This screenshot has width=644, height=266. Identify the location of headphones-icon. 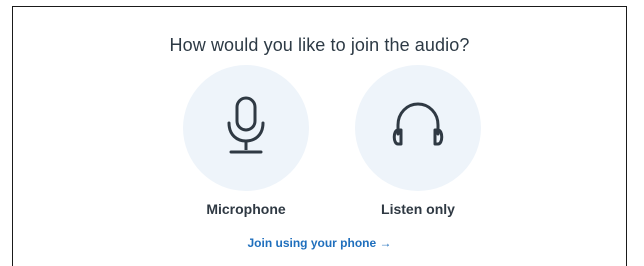
(418, 128).